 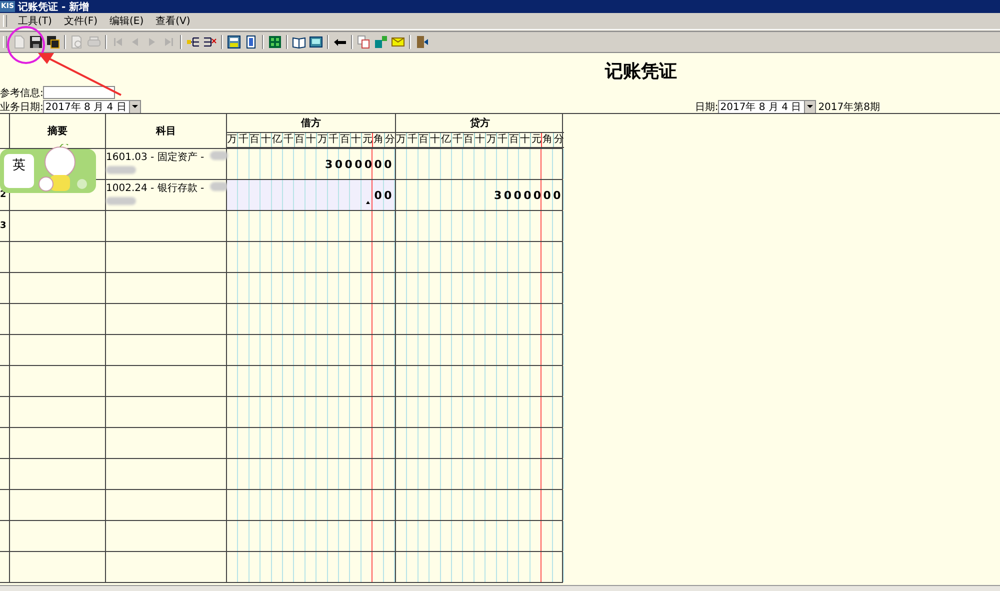 What do you see at coordinates (706, 107) in the screenshot?
I see `field-label: 日期:` at bounding box center [706, 107].